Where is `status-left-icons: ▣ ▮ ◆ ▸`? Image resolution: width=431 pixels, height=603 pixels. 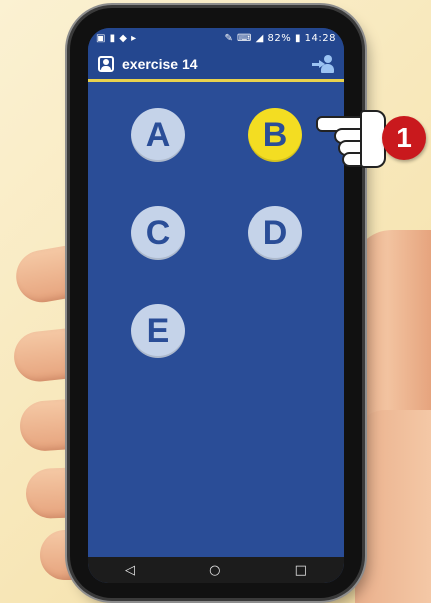
status-left-icons: ▣ ▮ ◆ ▸ is located at coordinates (116, 38).